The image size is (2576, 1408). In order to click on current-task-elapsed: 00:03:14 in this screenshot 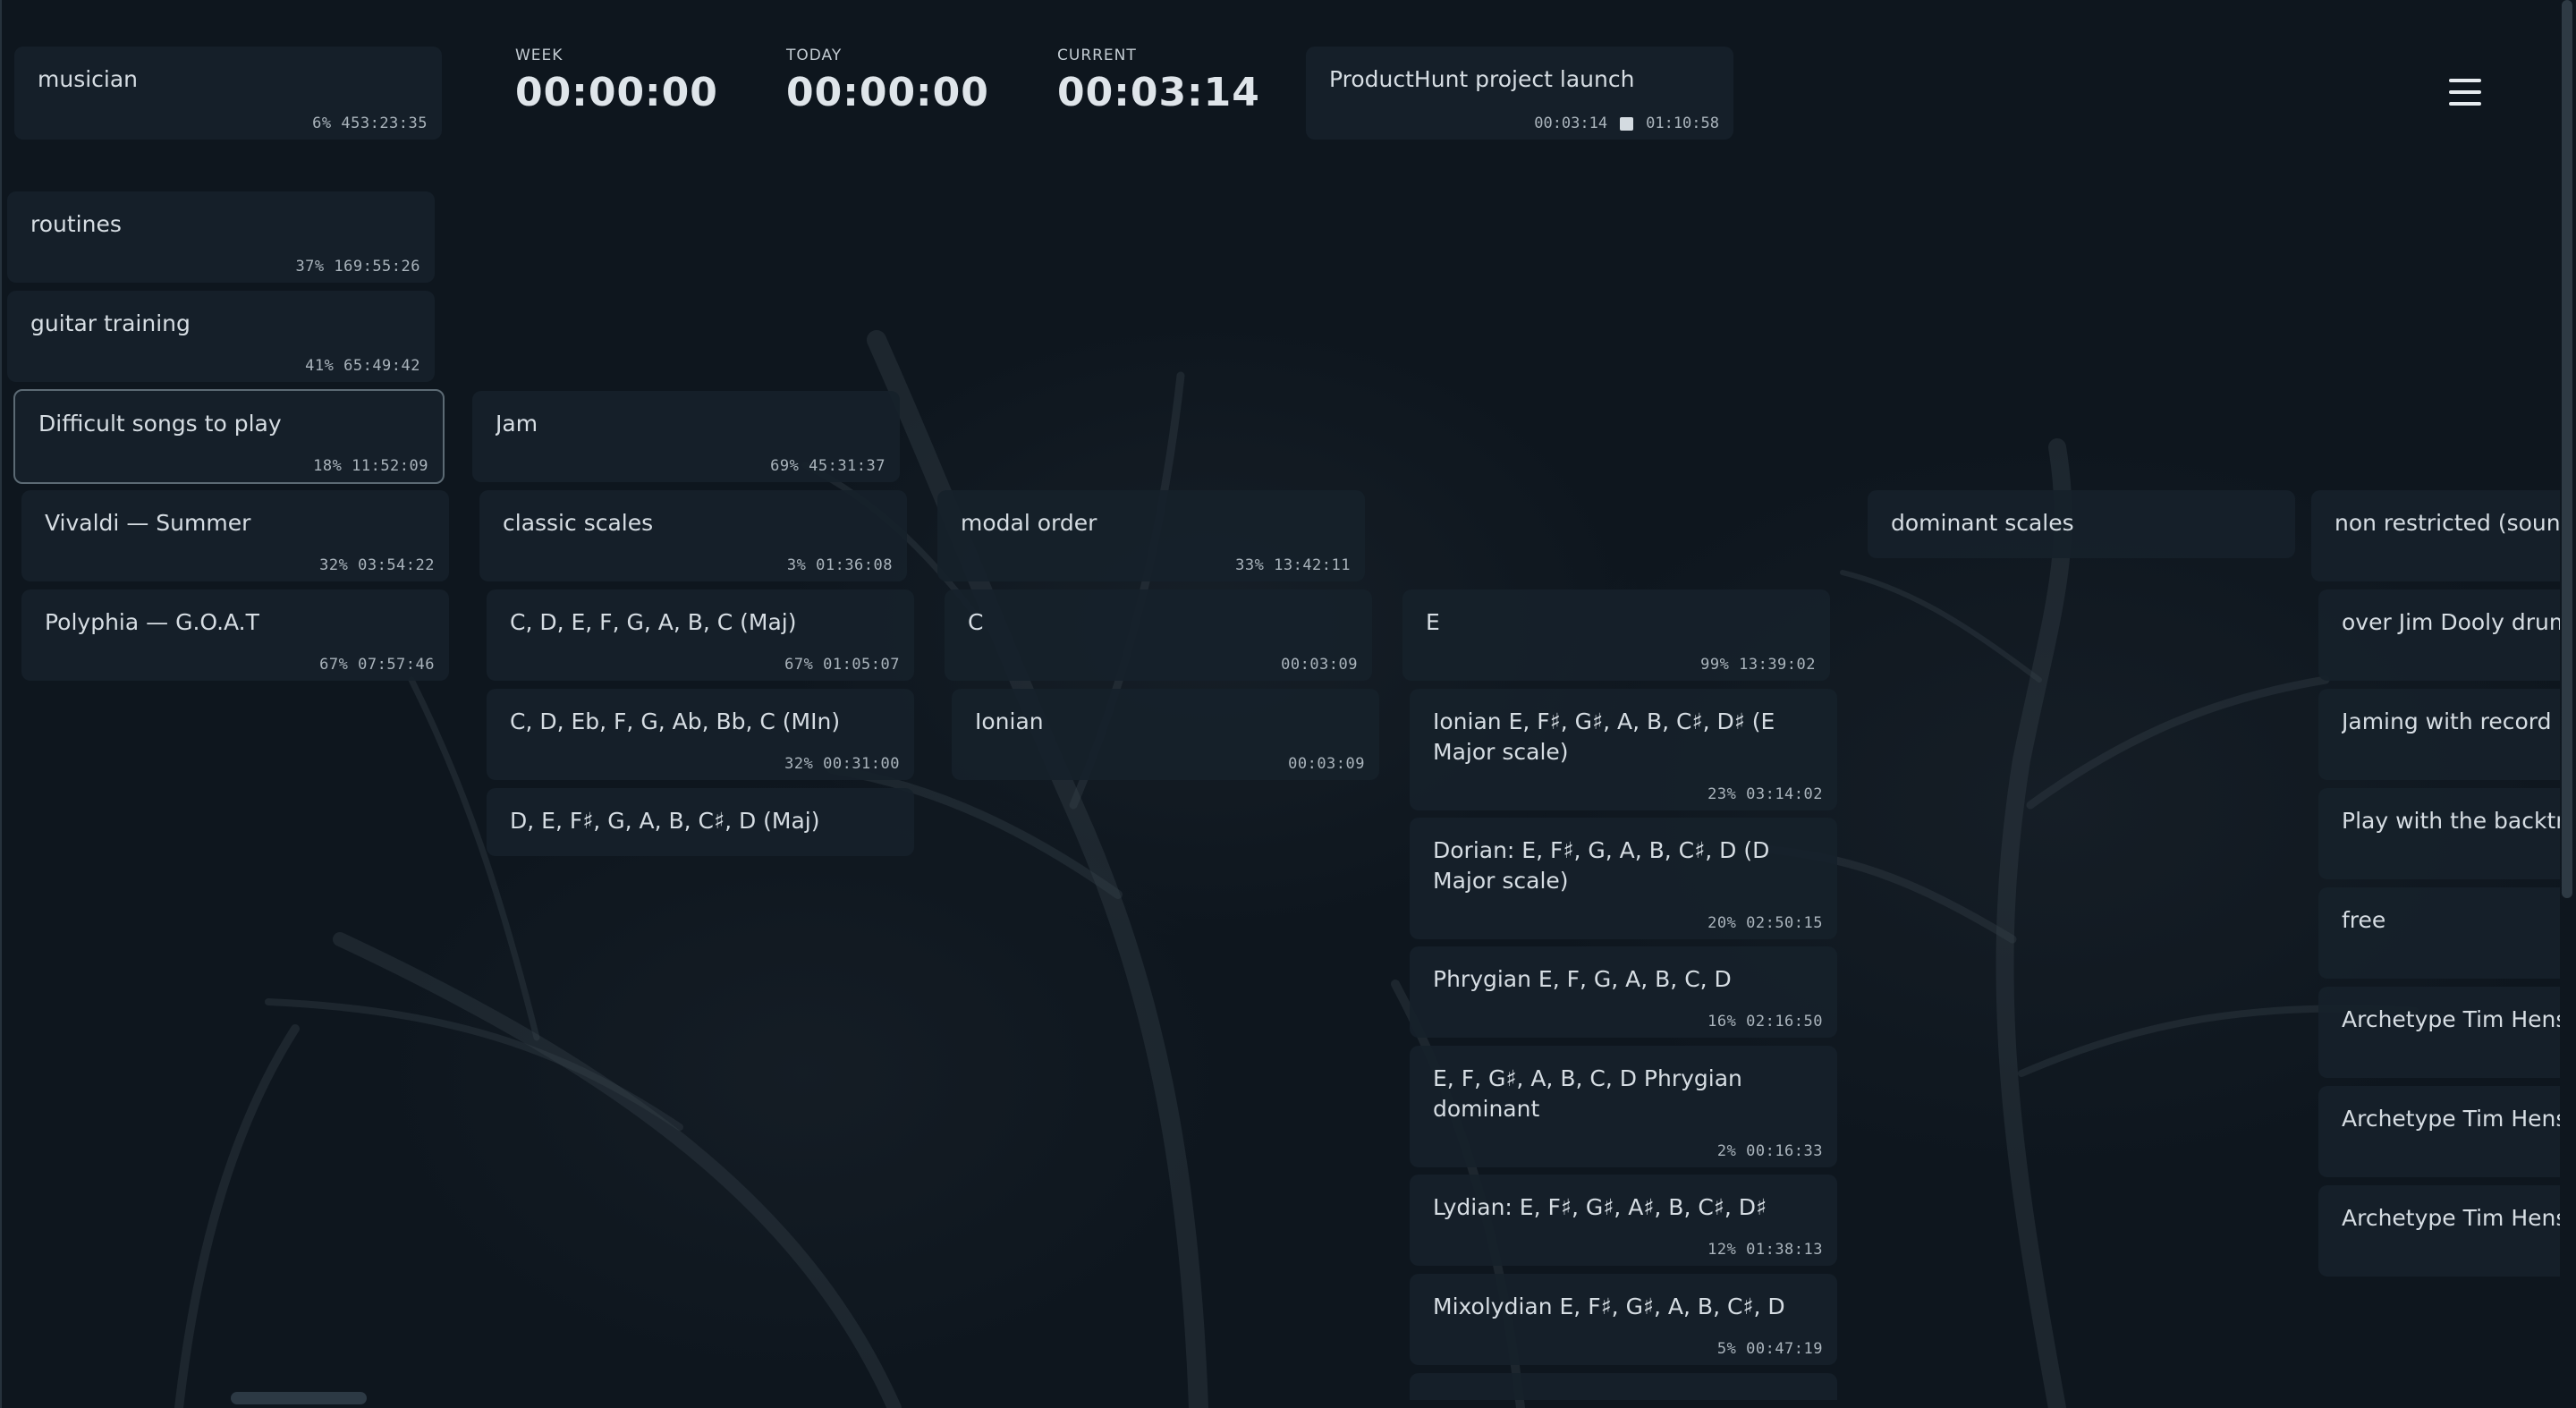, I will do `click(1571, 123)`.